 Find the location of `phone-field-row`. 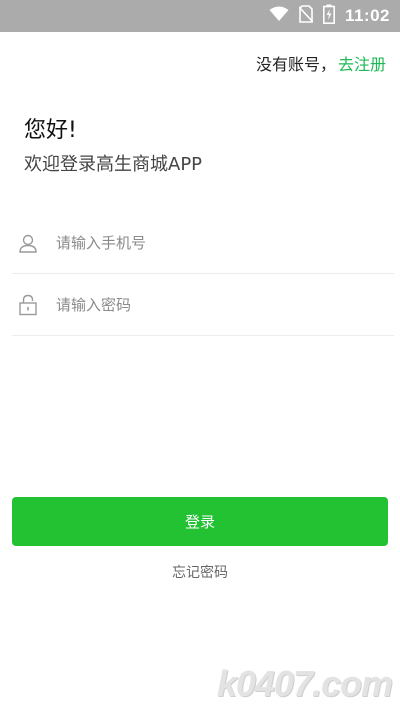

phone-field-row is located at coordinates (203, 243).